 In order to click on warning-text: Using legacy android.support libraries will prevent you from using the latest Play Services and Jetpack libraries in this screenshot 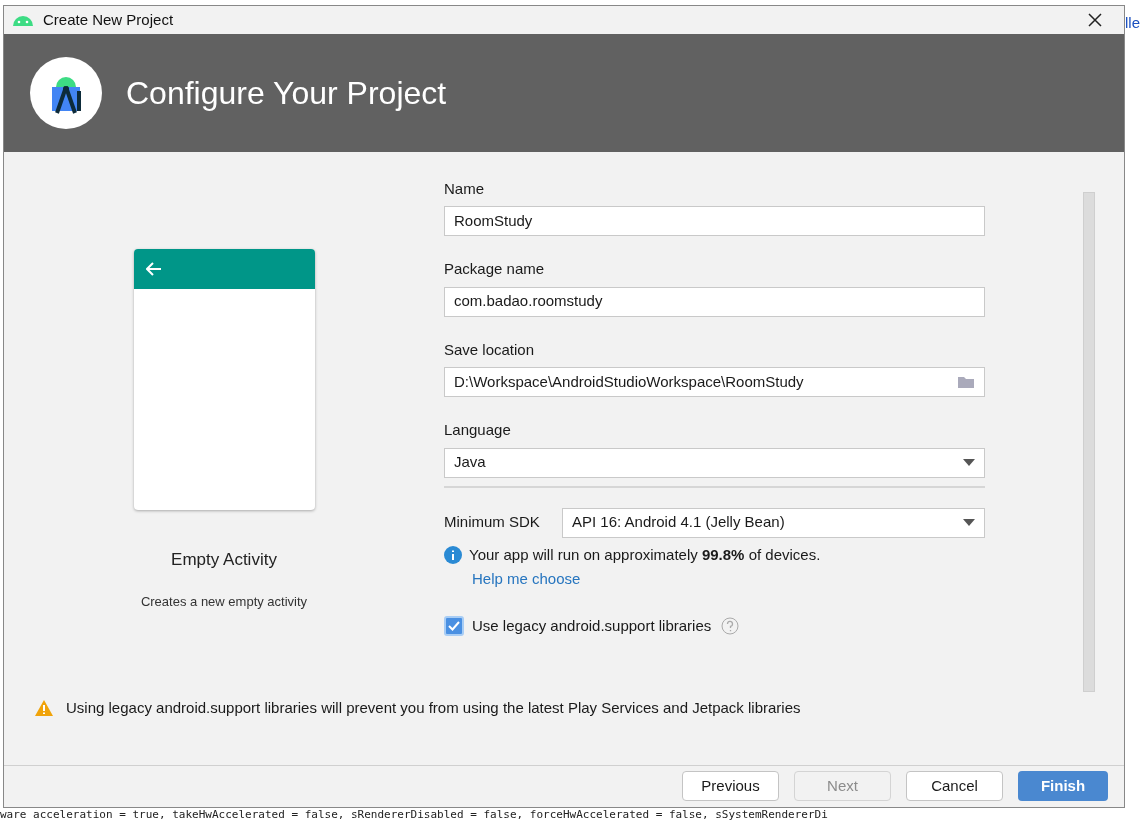, I will do `click(433, 708)`.